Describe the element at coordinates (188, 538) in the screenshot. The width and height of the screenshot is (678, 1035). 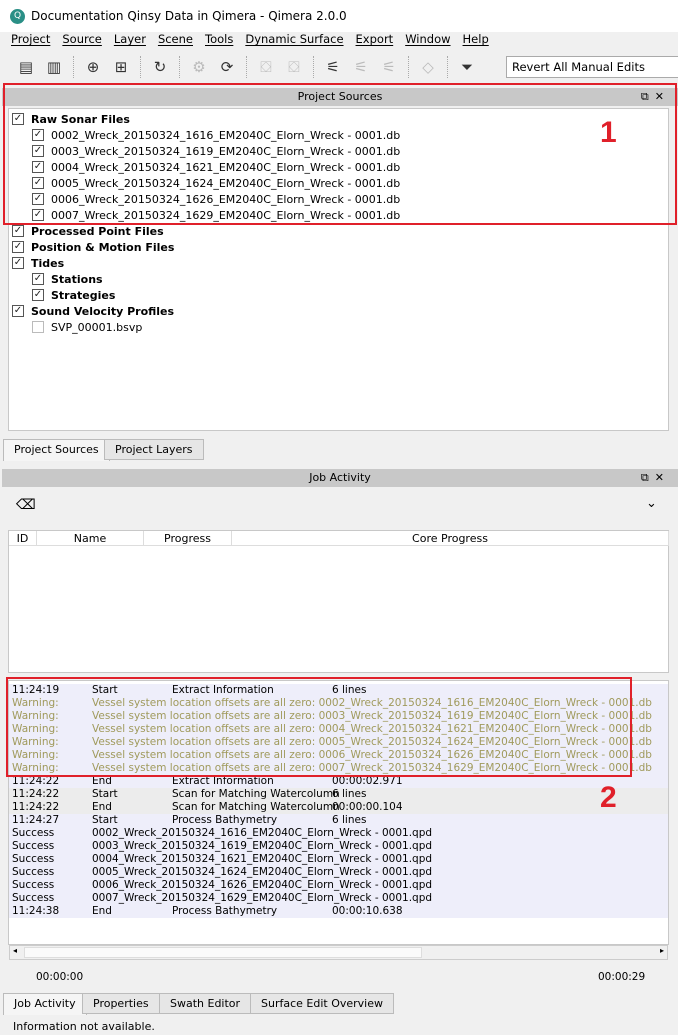
I see `col-progress: Progress` at that location.